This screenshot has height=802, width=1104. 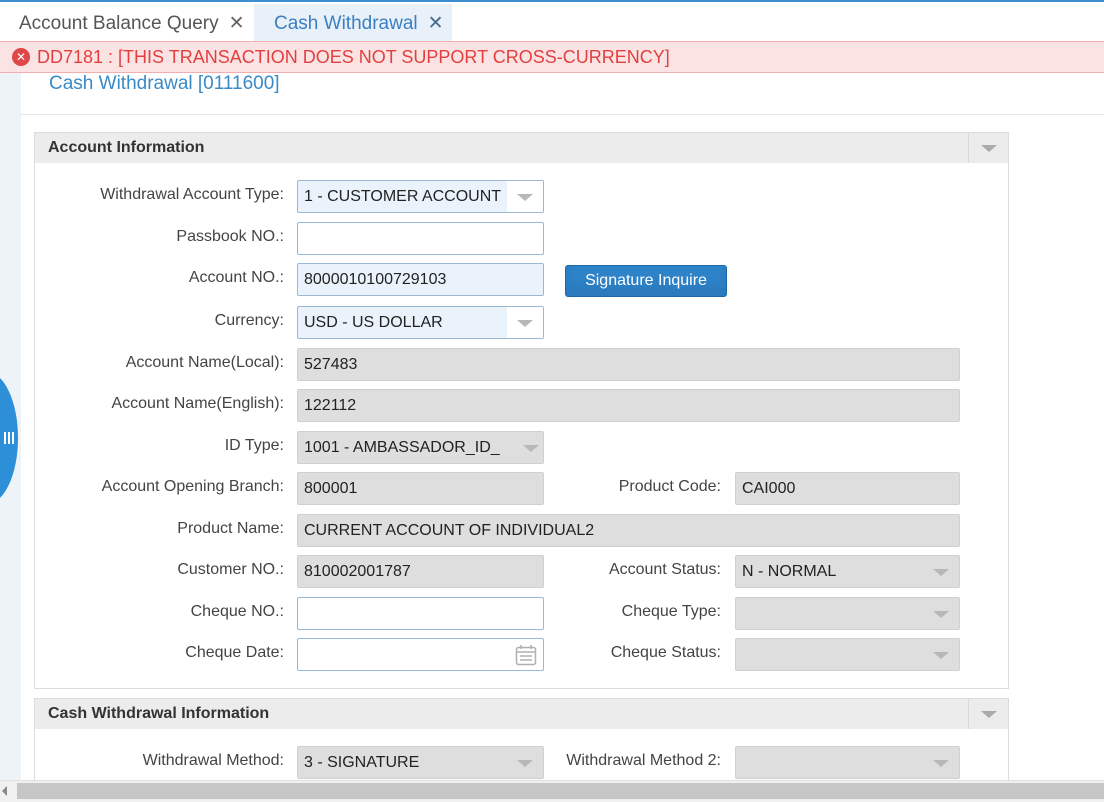 What do you see at coordinates (402, 447) in the screenshot?
I see `select-value: 1001 - AMBASSADOR_ID_` at bounding box center [402, 447].